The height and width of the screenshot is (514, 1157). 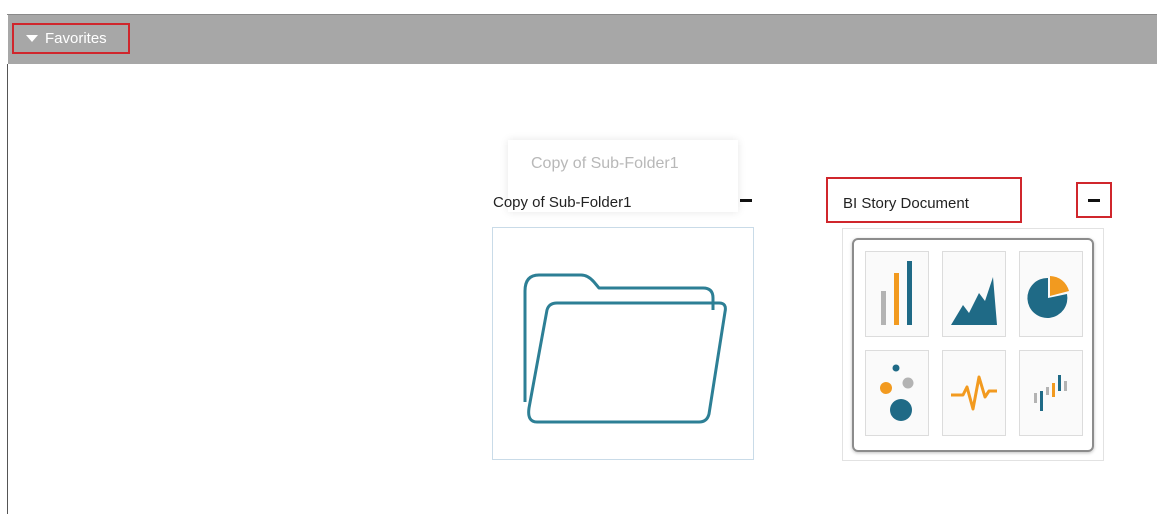 What do you see at coordinates (974, 294) in the screenshot?
I see `area-chart-icon` at bounding box center [974, 294].